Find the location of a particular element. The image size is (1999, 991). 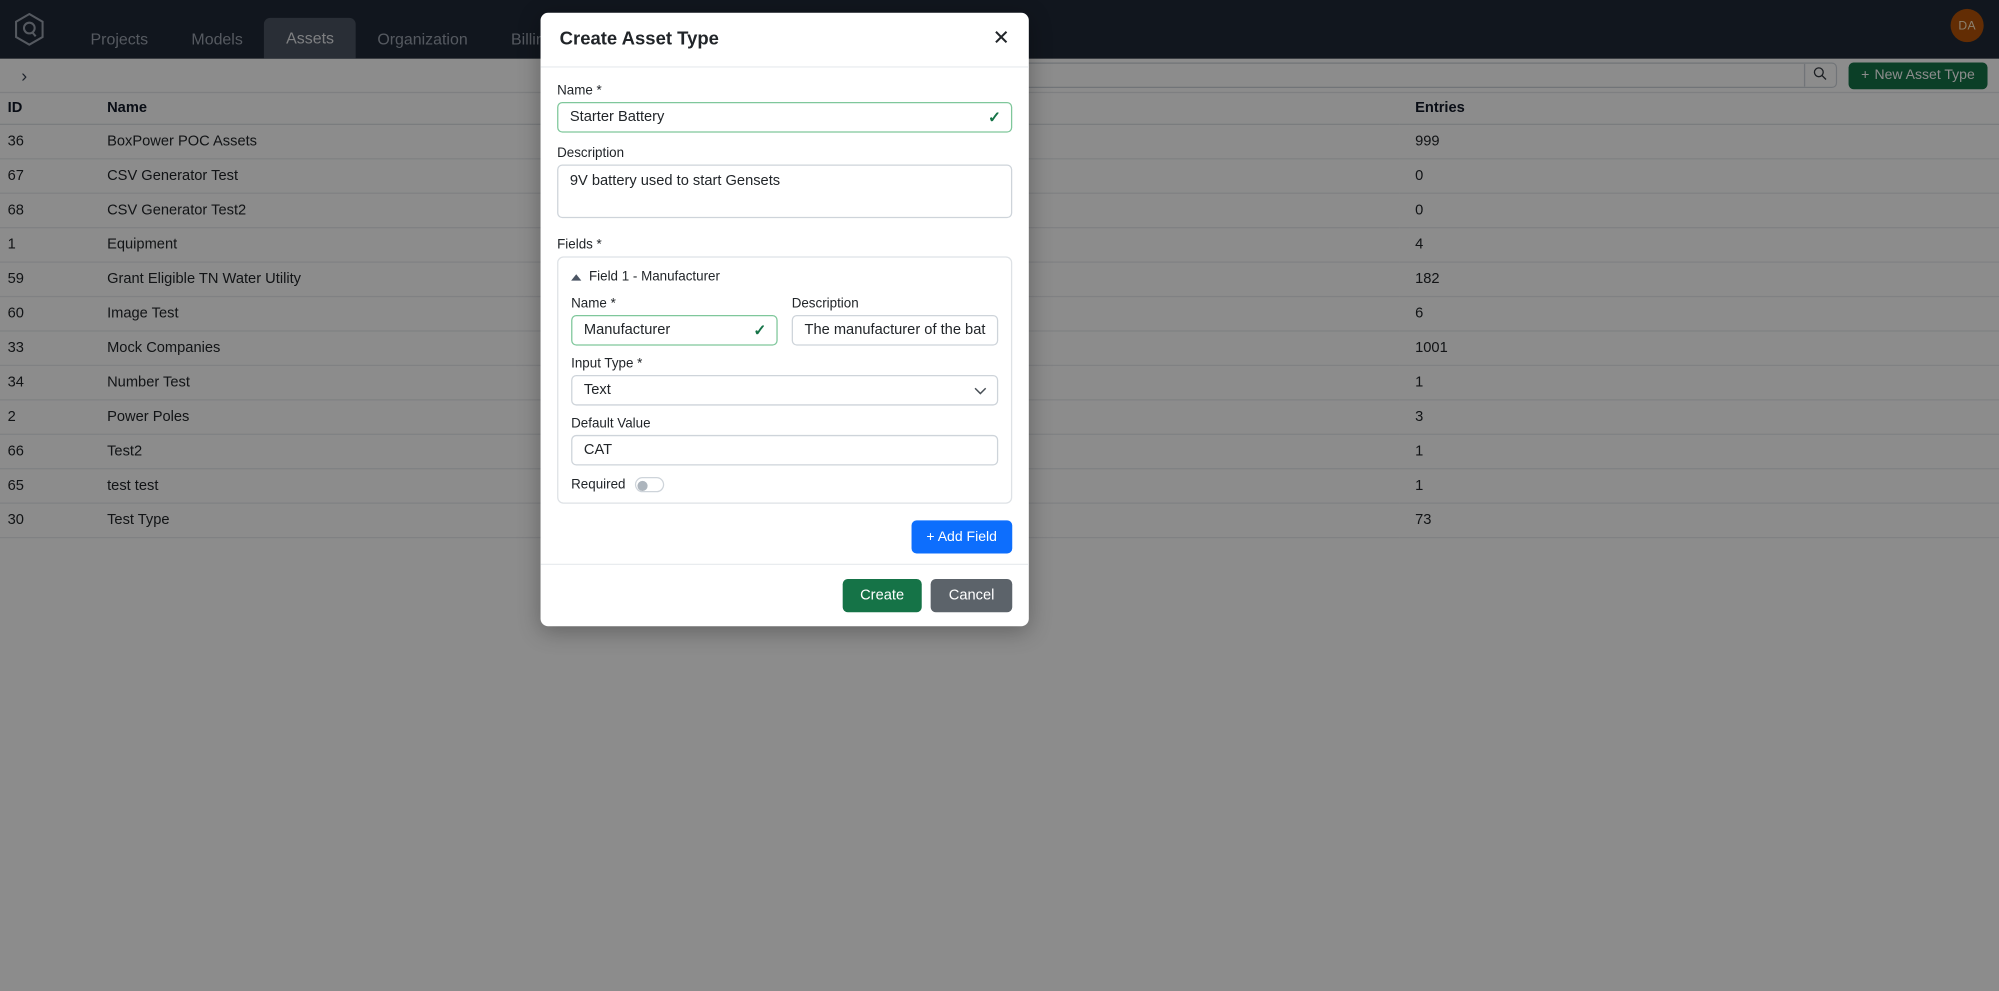

field-name-description-row: Name * ✓ Description is located at coordinates (785, 320).